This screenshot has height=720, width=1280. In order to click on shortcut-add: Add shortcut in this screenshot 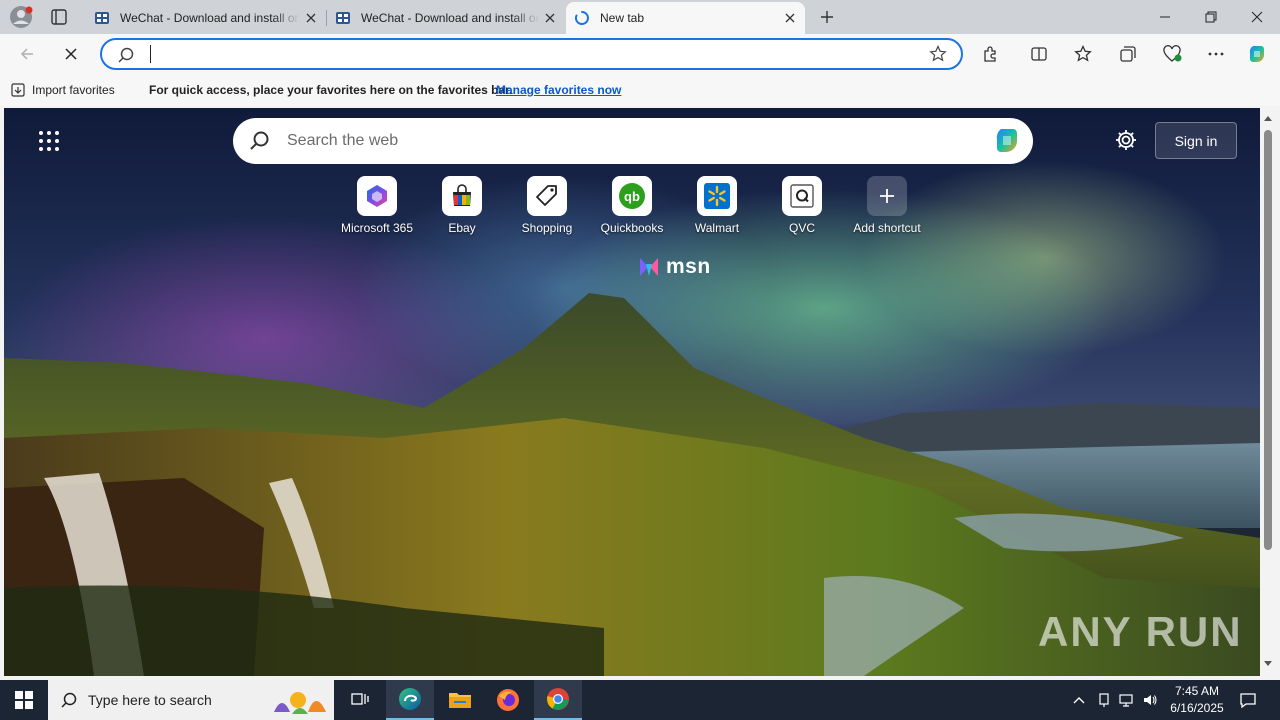, I will do `click(887, 206)`.